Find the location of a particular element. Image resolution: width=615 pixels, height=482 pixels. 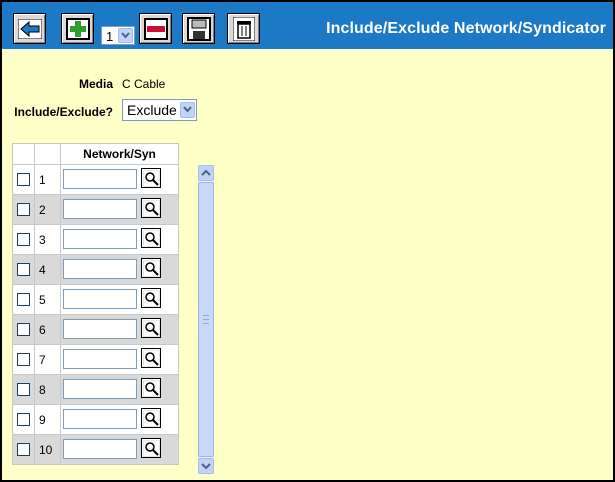

scroll-down-button is located at coordinates (206, 466).